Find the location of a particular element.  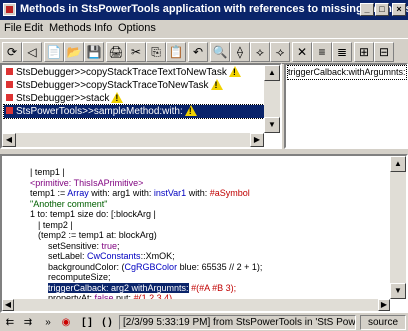

app-icon is located at coordinates (9, 9).